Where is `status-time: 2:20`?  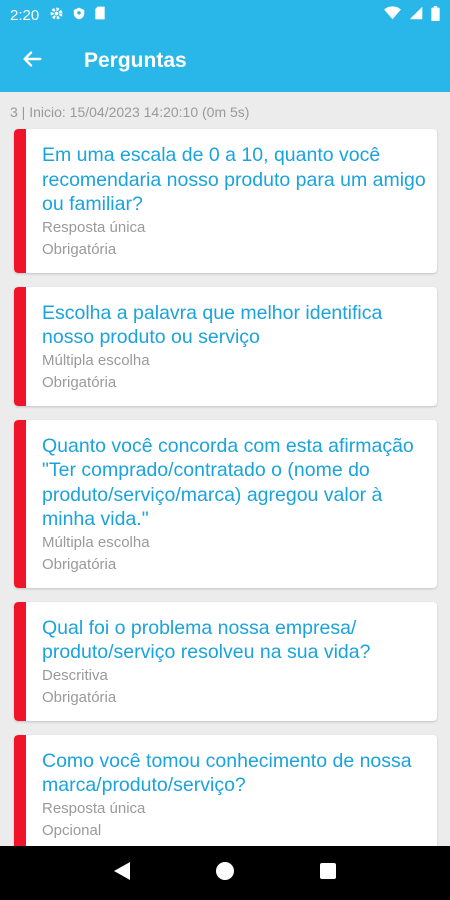
status-time: 2:20 is located at coordinates (25, 15).